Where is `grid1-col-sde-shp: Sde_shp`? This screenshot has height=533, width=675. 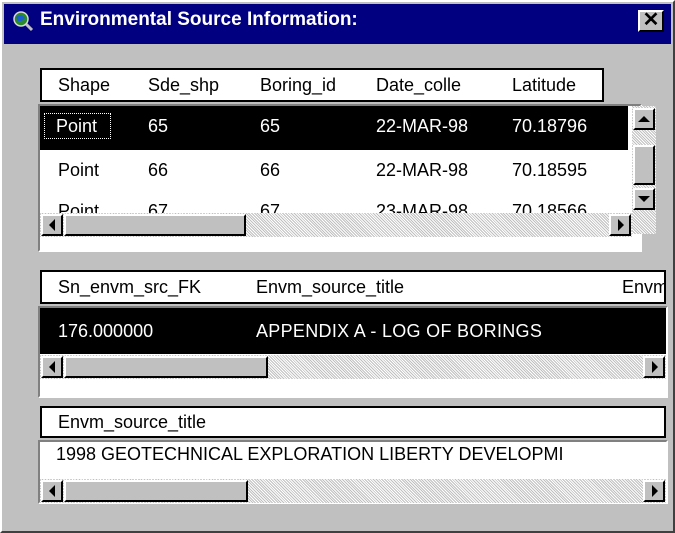
grid1-col-sde-shp: Sde_shp is located at coordinates (183, 85).